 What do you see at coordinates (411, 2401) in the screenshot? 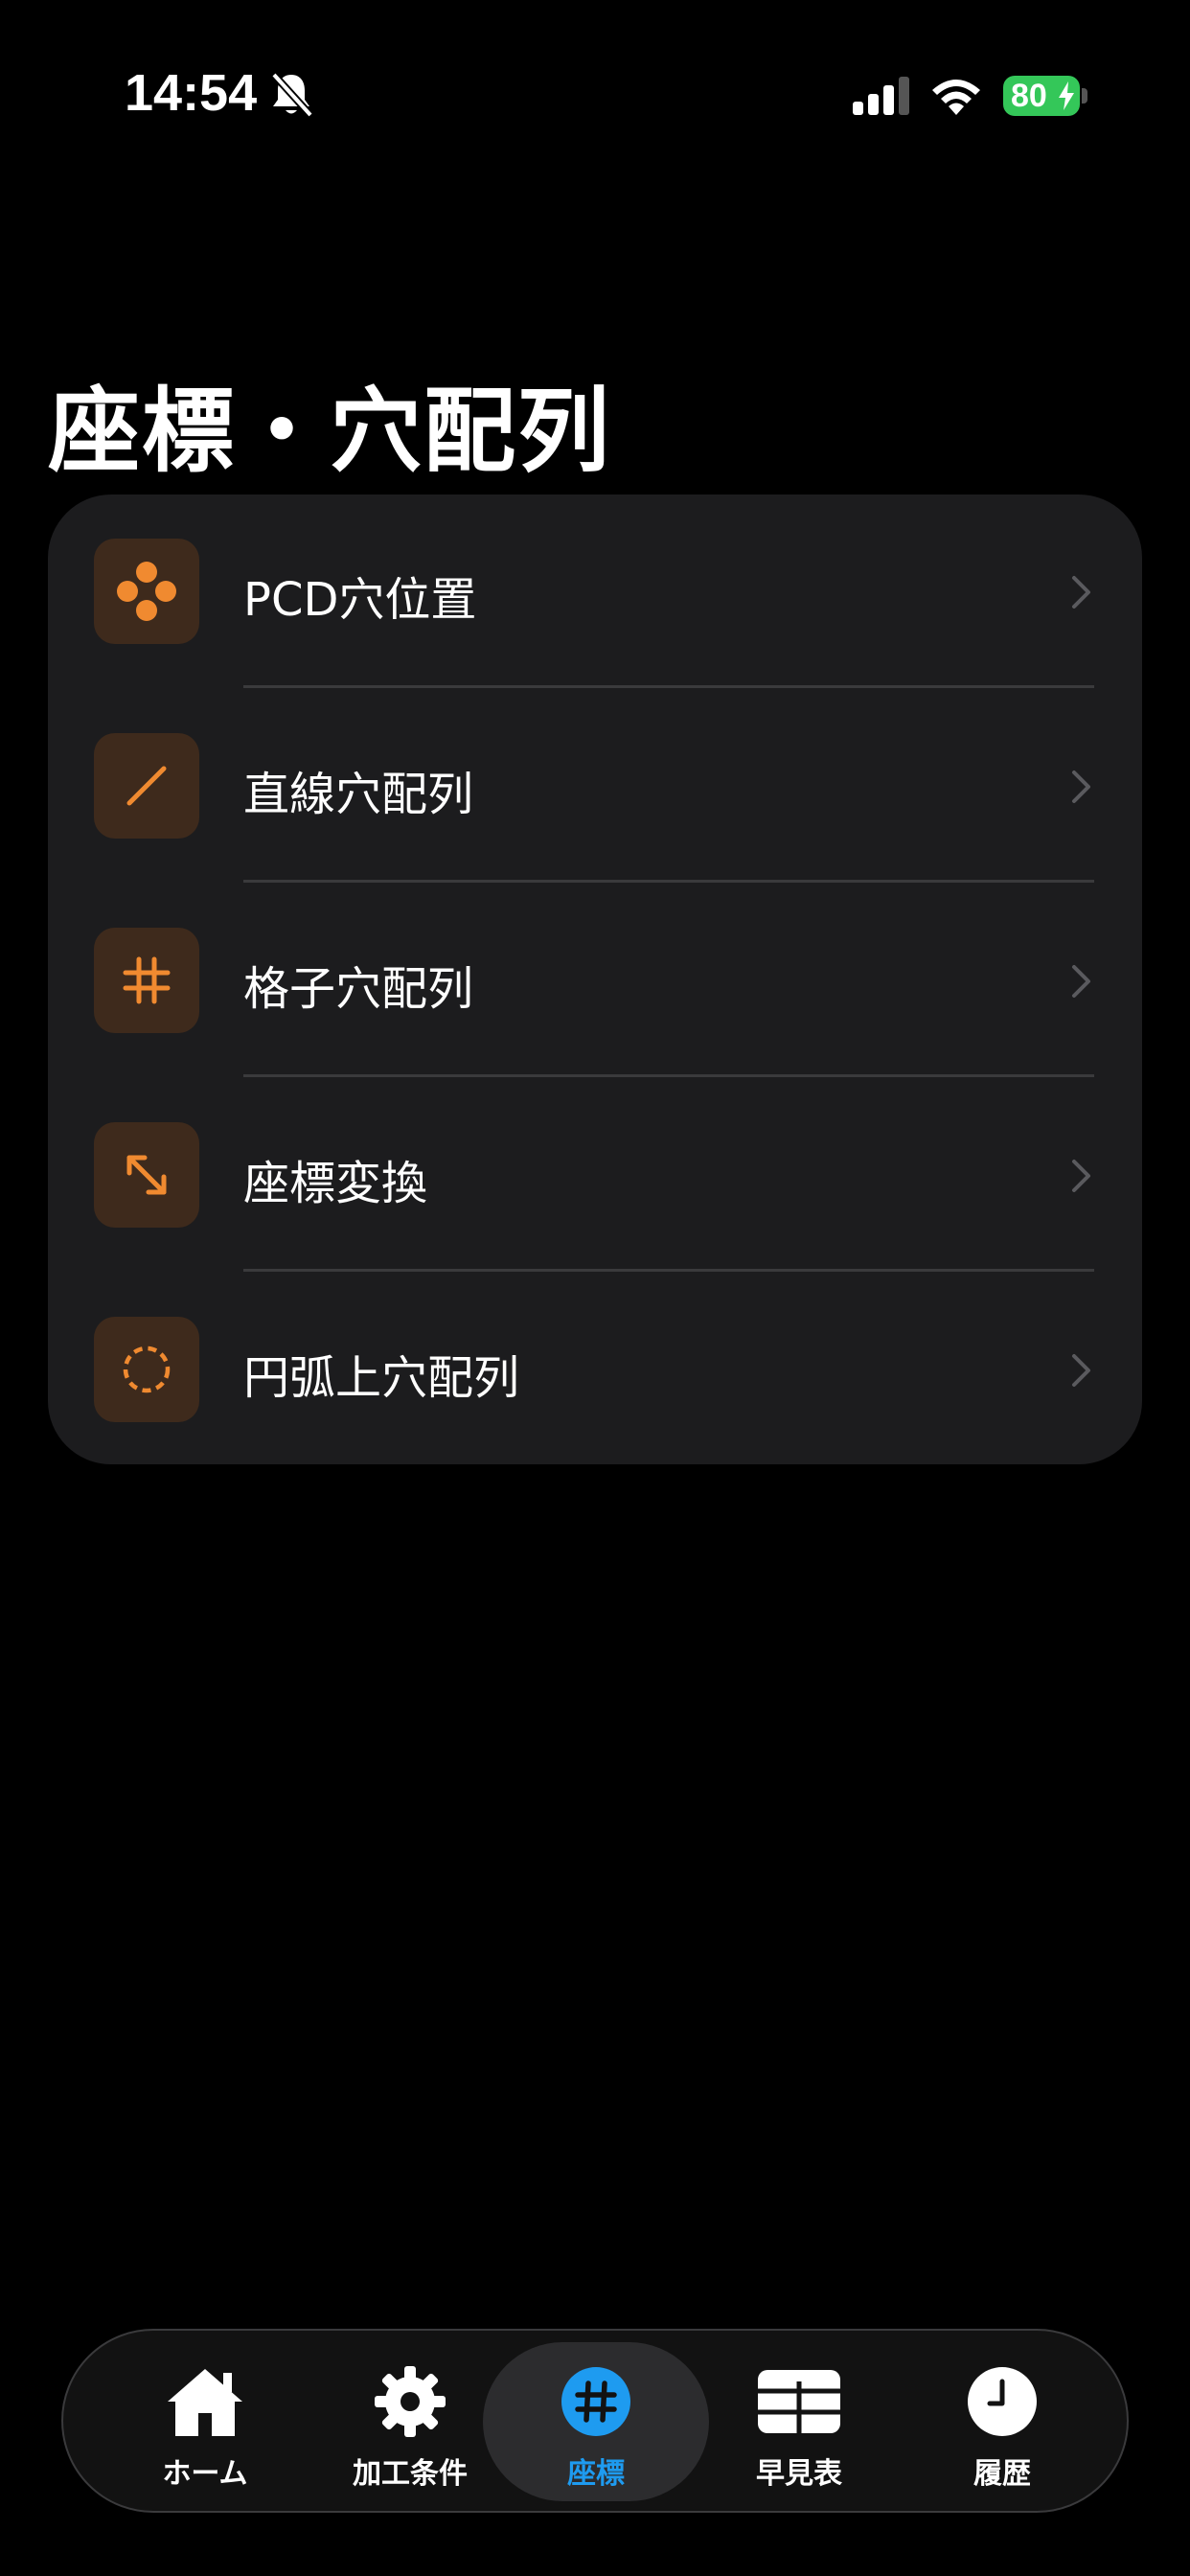
I see `gear-icon` at bounding box center [411, 2401].